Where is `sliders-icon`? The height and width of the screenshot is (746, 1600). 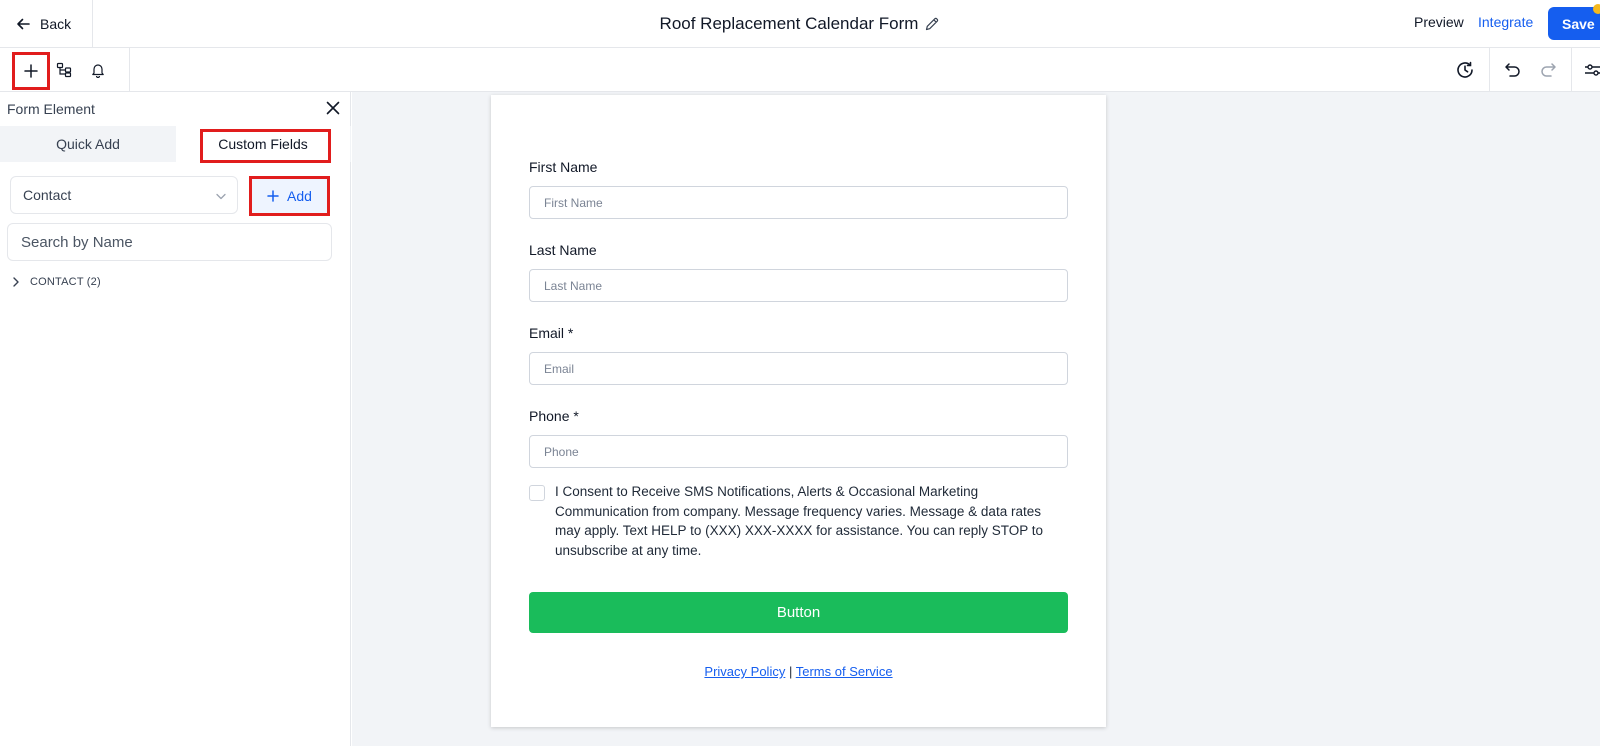
sliders-icon is located at coordinates (1592, 70).